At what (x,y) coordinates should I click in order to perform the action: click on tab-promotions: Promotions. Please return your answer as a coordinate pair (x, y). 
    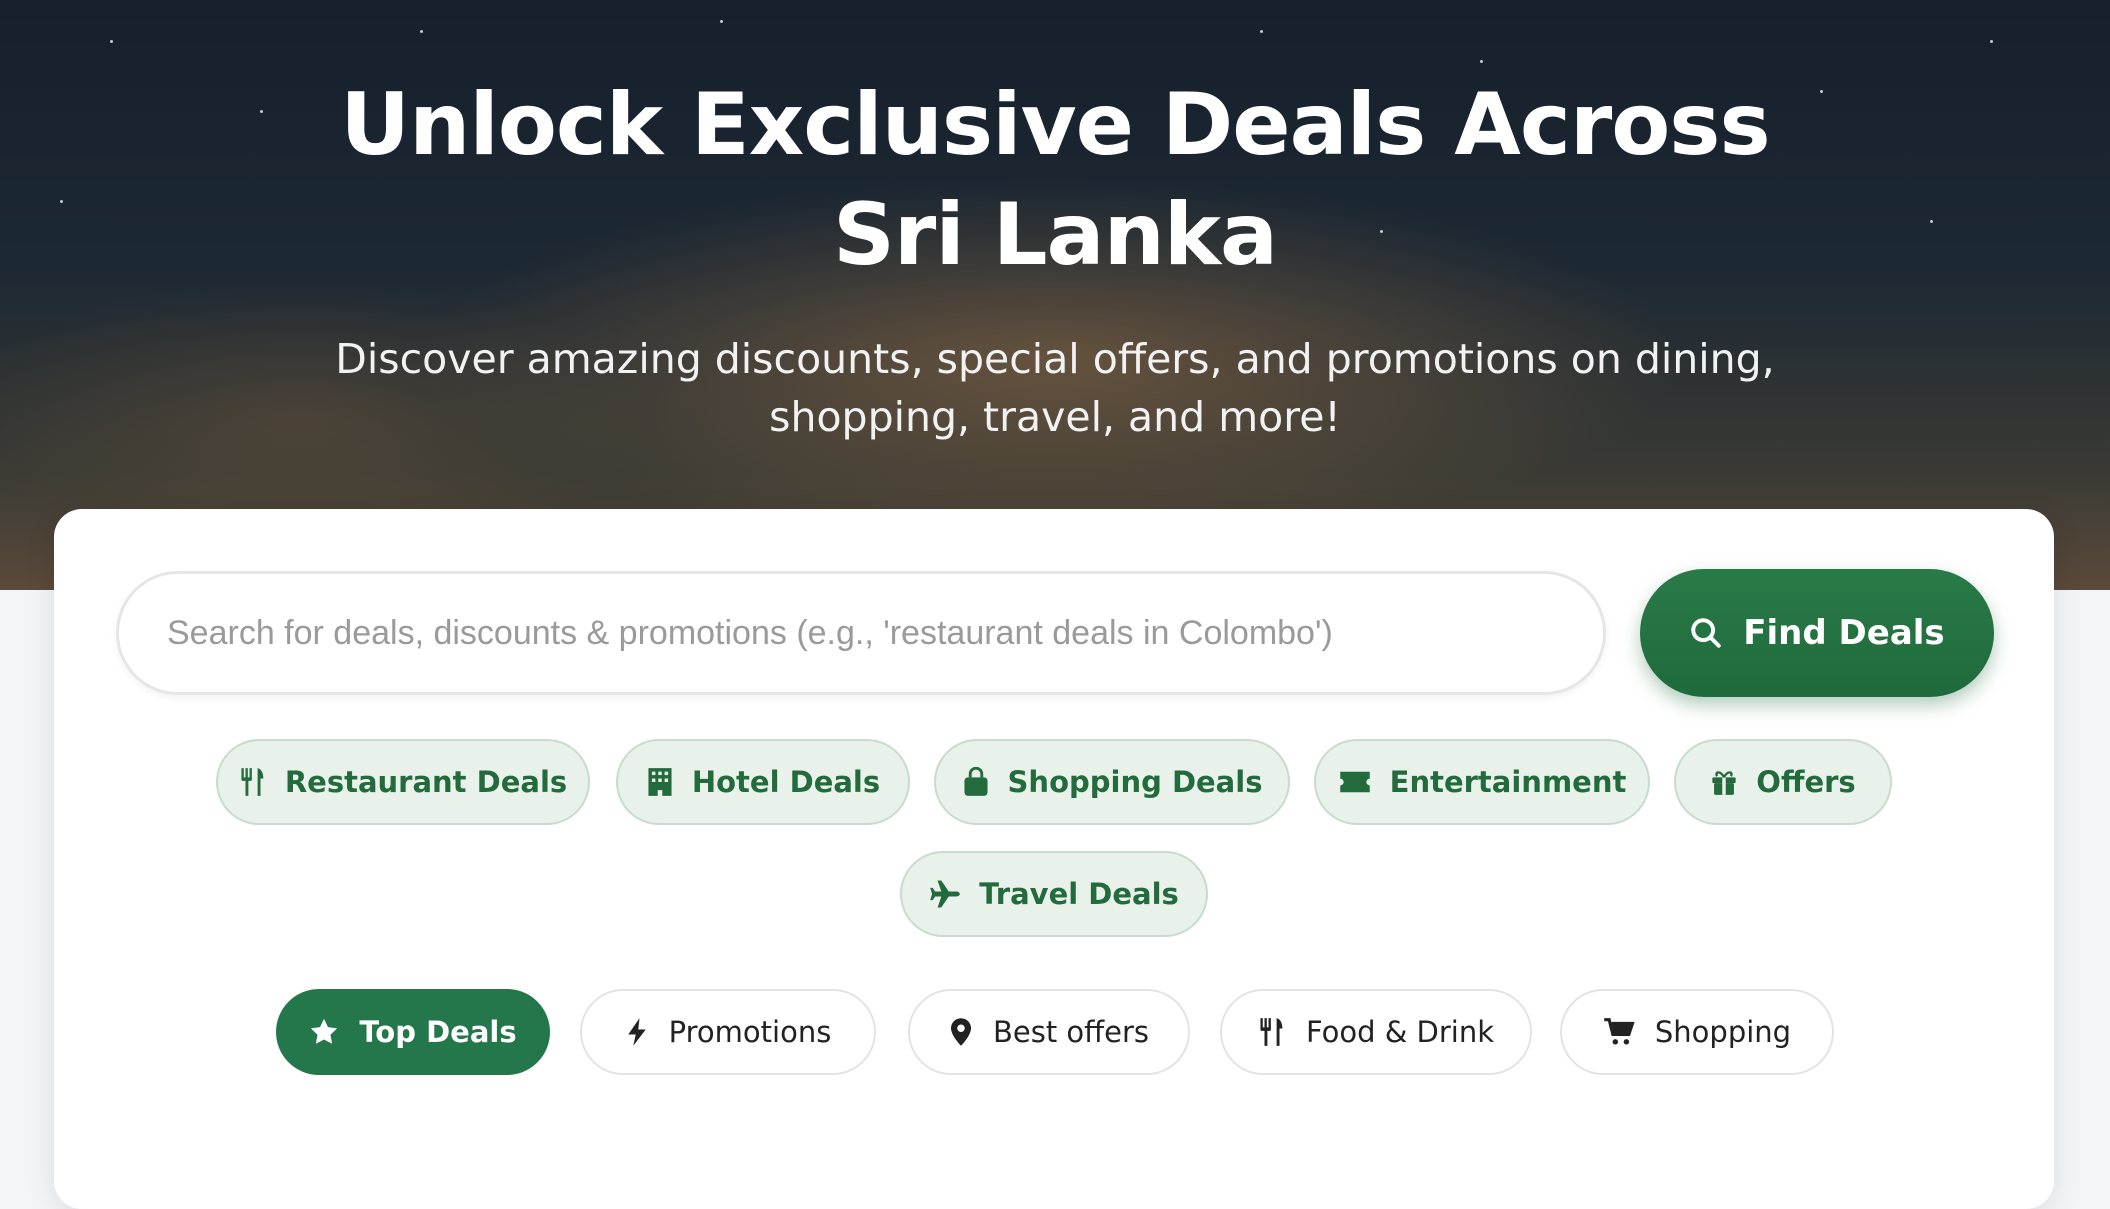
    Looking at the image, I should click on (728, 1032).